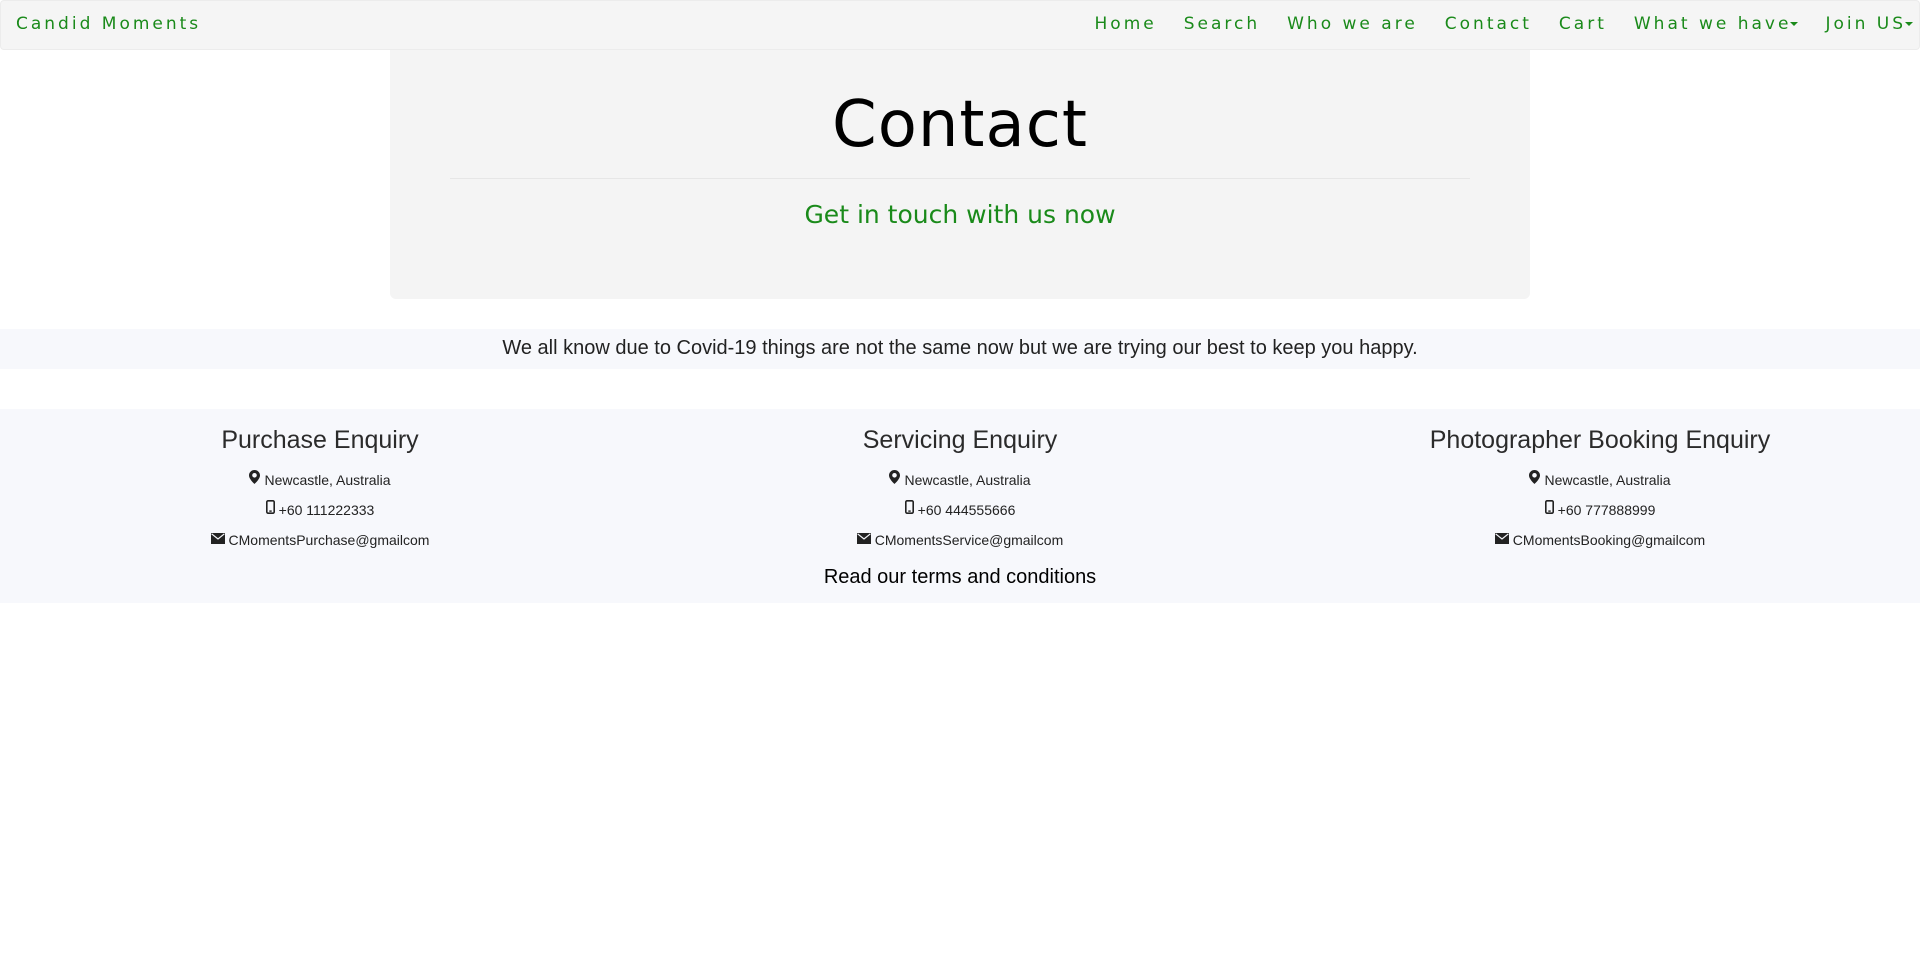  I want to click on enquiry-email-text: CMomentsBooking@gmailcom, so click(1609, 540).